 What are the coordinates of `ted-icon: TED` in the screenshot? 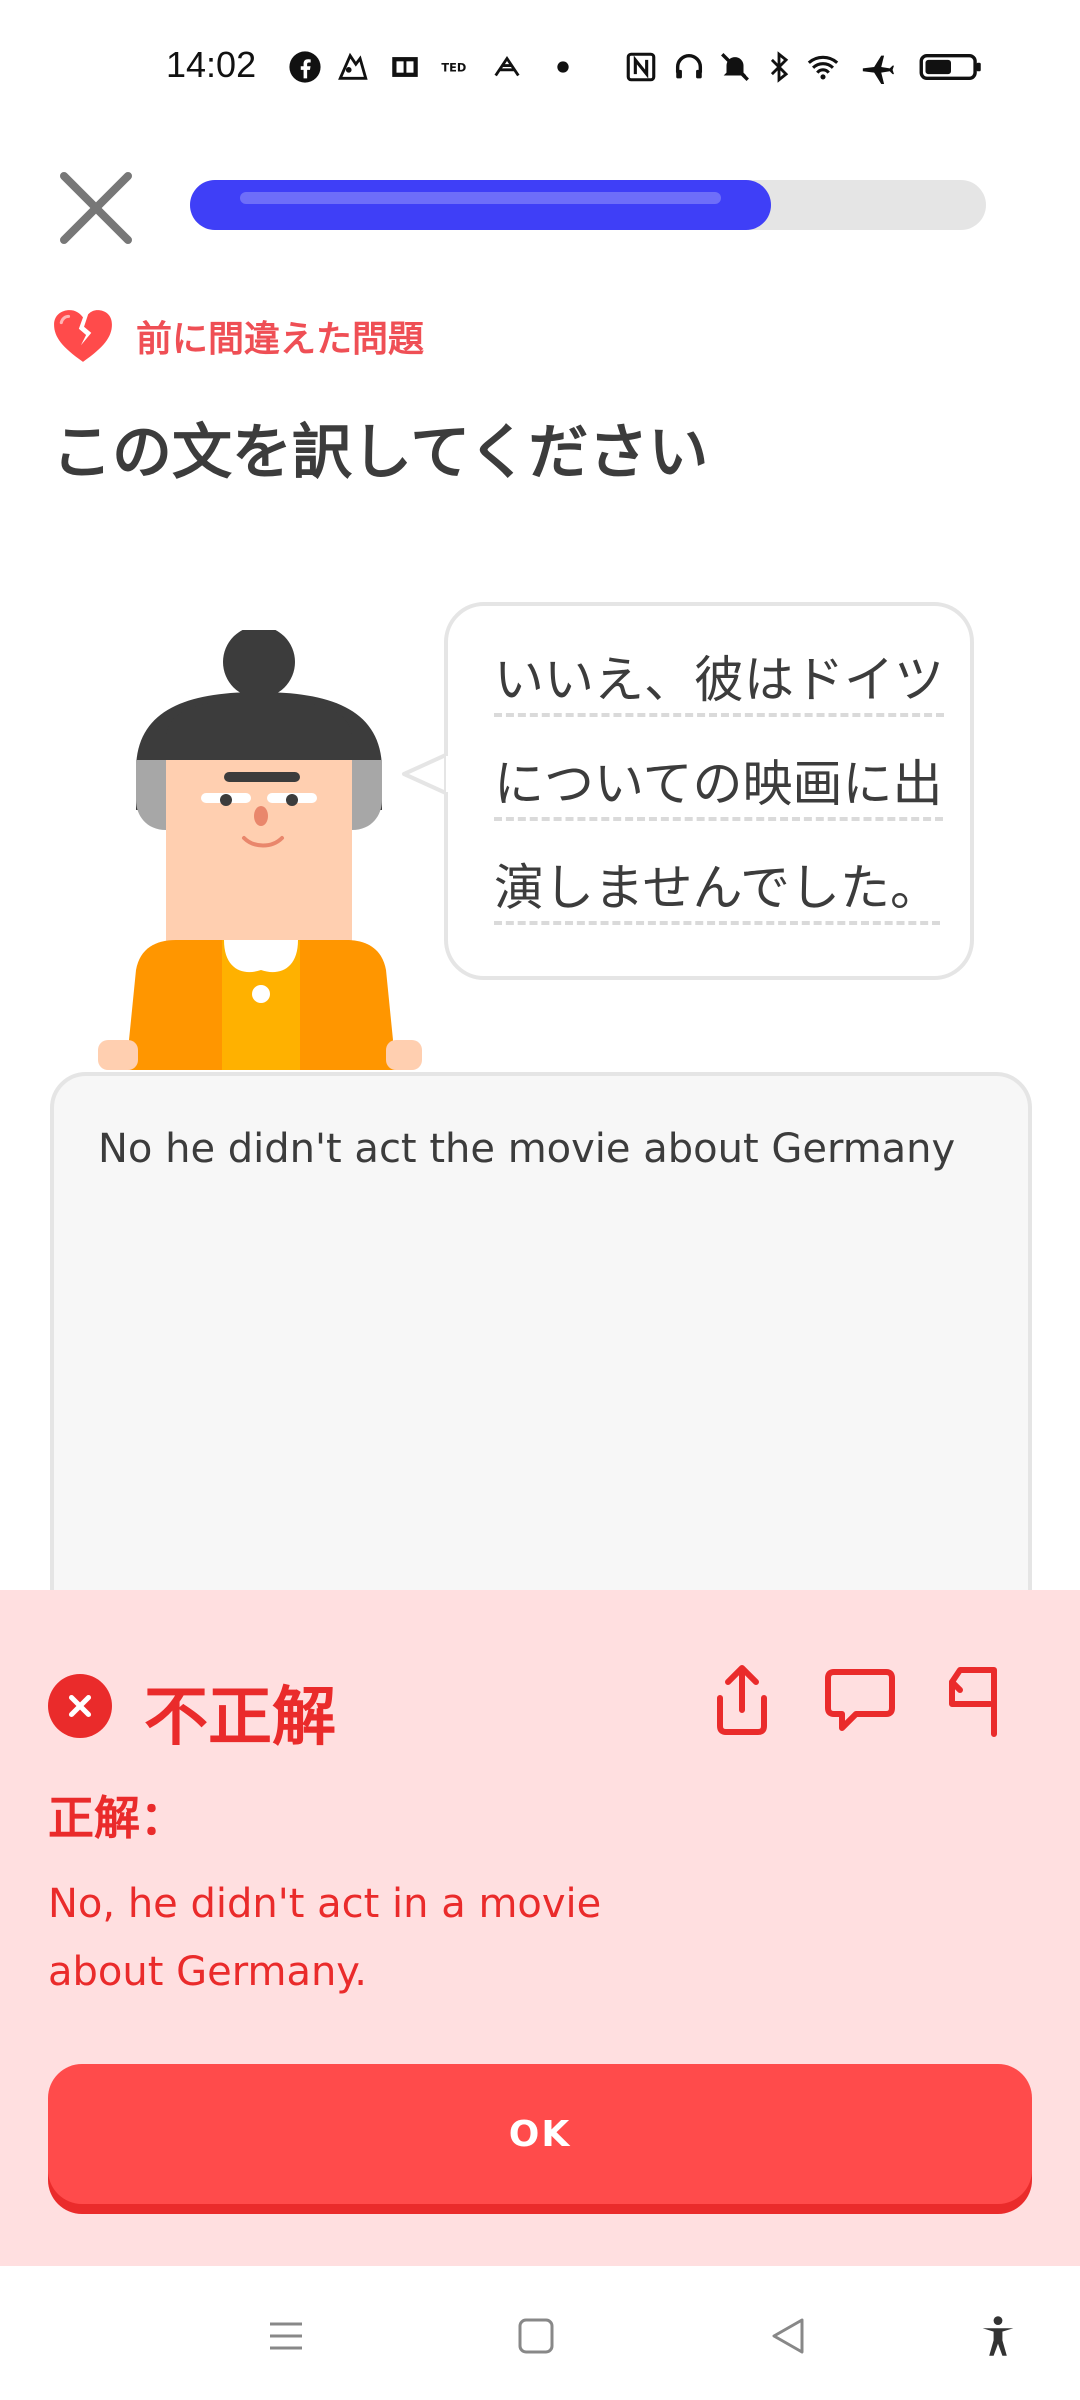 It's located at (457, 67).